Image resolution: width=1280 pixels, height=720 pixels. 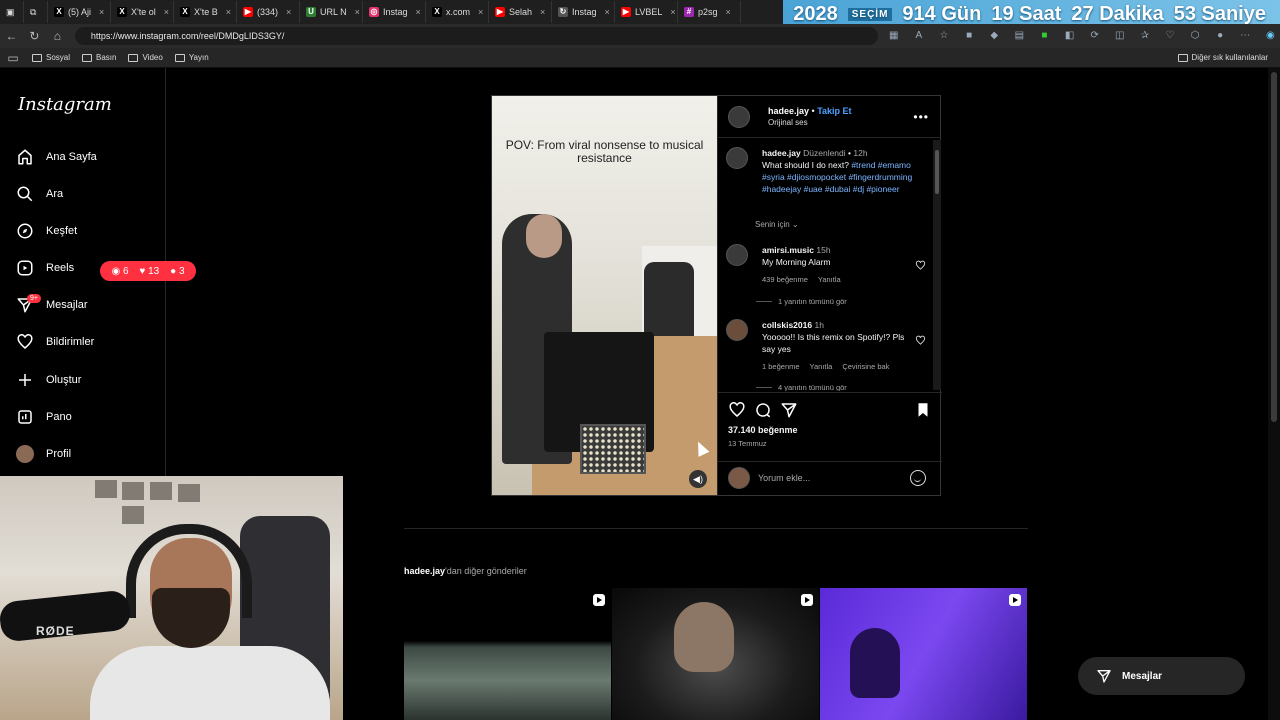 I want to click on browser-tab: U URL N ×, so click(x=331, y=12).